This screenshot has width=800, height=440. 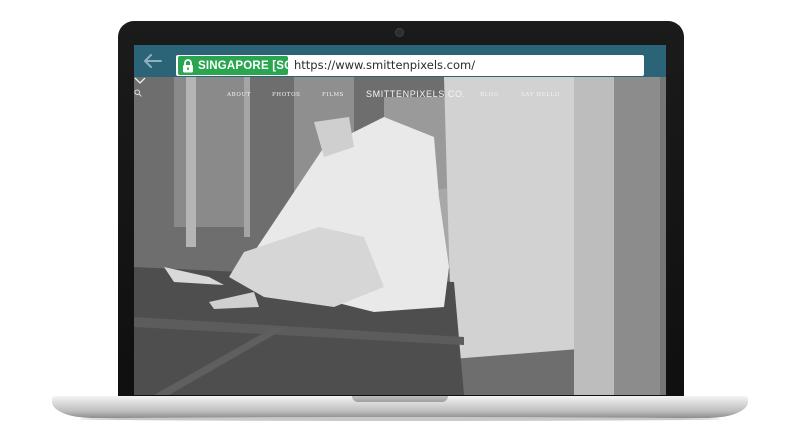 I want to click on nav-films: FILMS, so click(x=333, y=95).